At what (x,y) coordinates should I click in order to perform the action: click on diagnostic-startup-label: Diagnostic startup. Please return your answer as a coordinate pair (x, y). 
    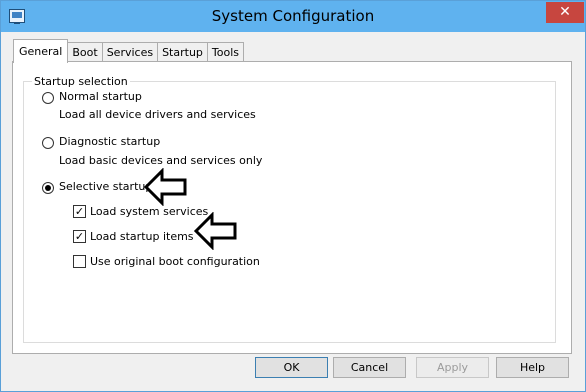
    Looking at the image, I should click on (109, 141).